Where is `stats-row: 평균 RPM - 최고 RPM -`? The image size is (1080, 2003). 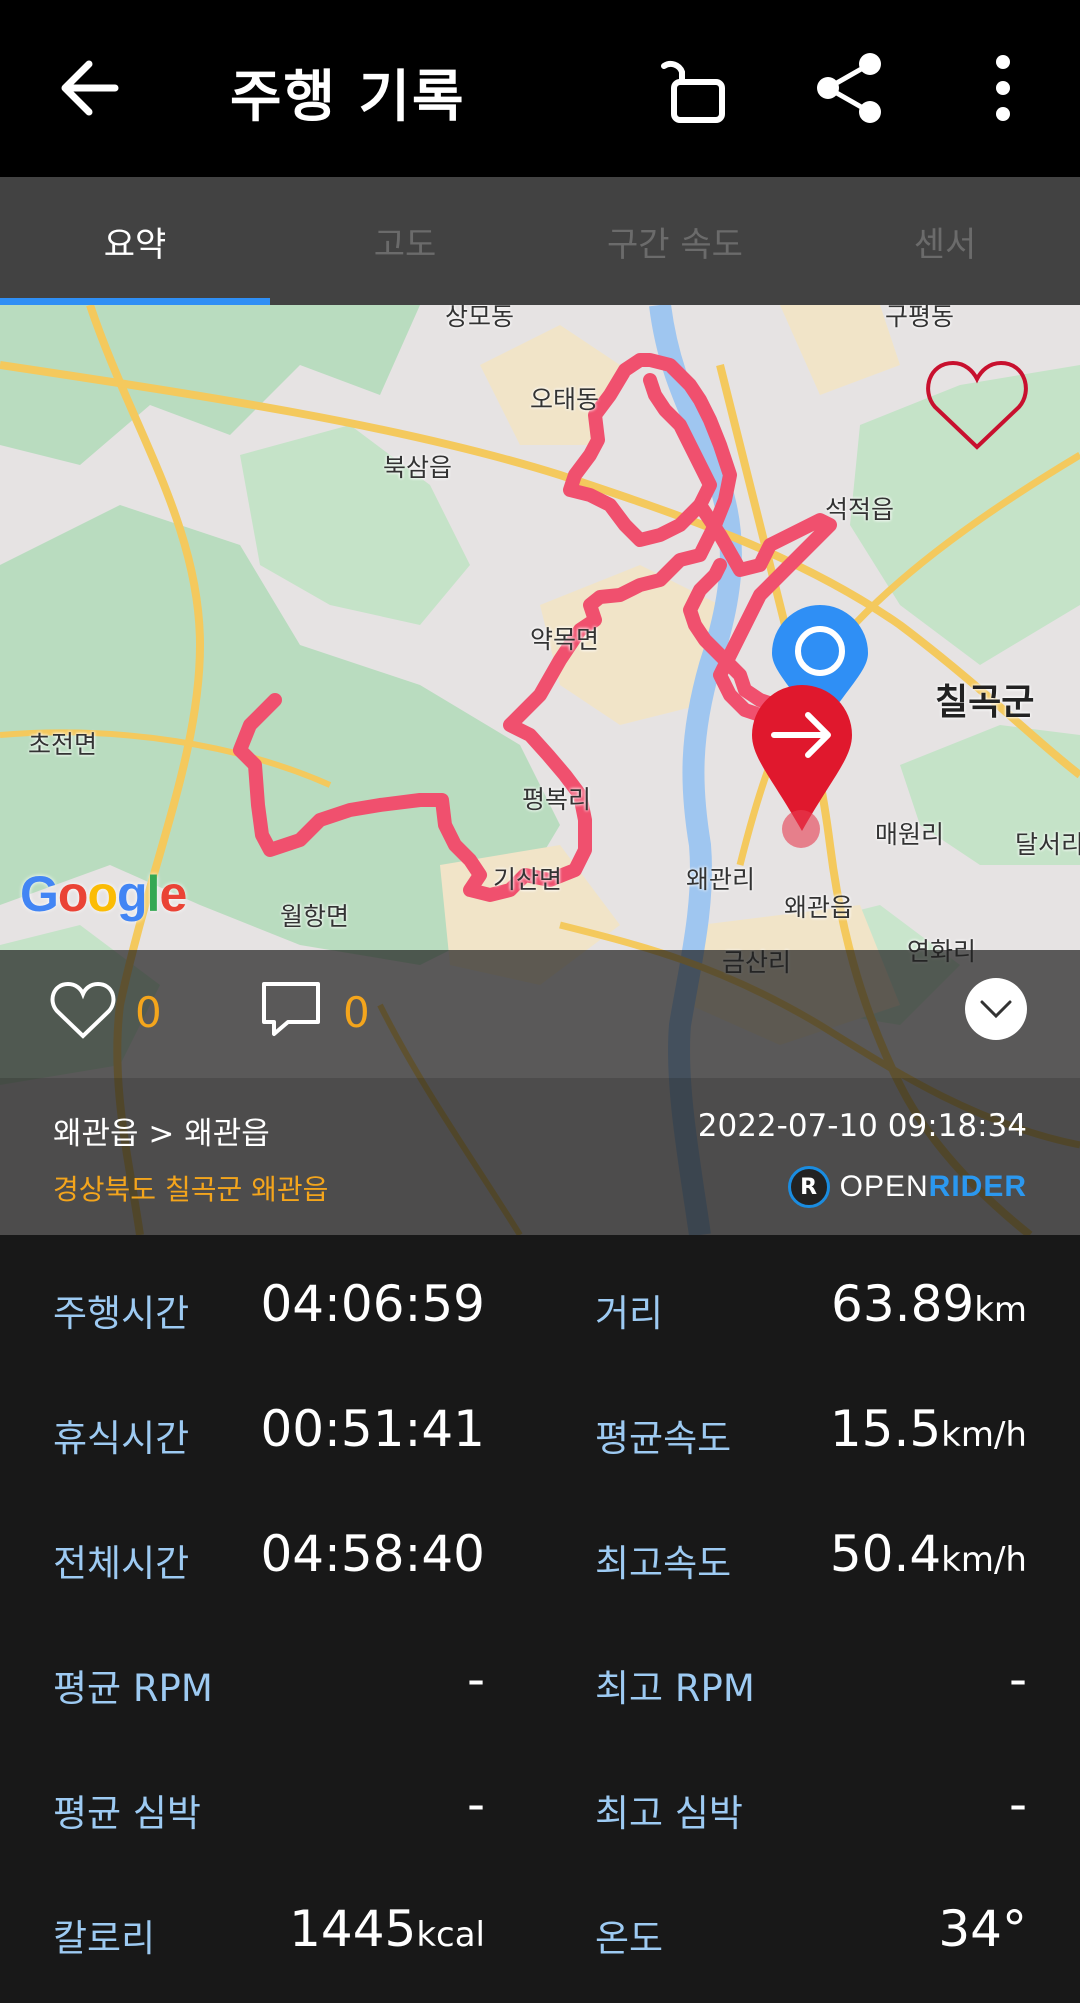 stats-row: 평균 RPM - 최고 RPM - is located at coordinates (540, 1690).